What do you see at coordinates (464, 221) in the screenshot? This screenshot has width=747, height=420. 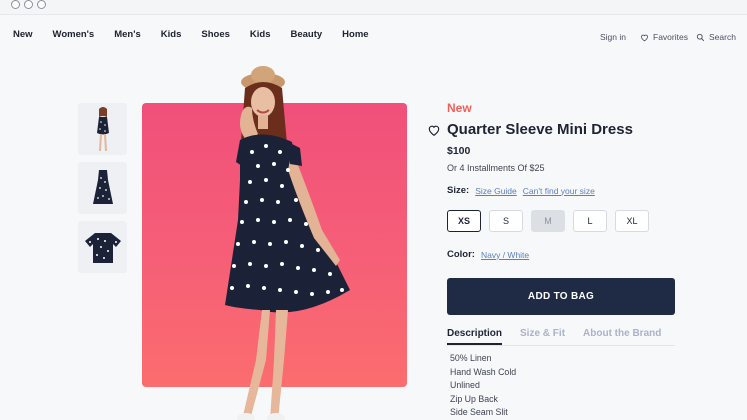 I see `size-button-xs: XS` at bounding box center [464, 221].